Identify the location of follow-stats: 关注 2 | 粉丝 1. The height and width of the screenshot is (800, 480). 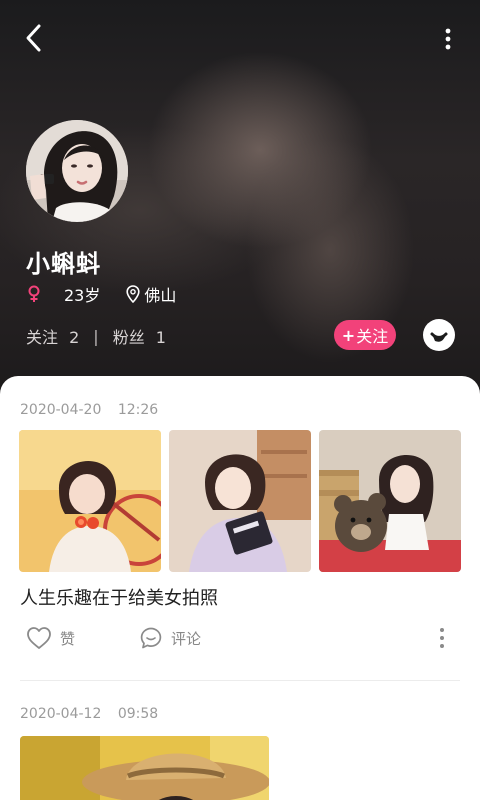
(96, 336).